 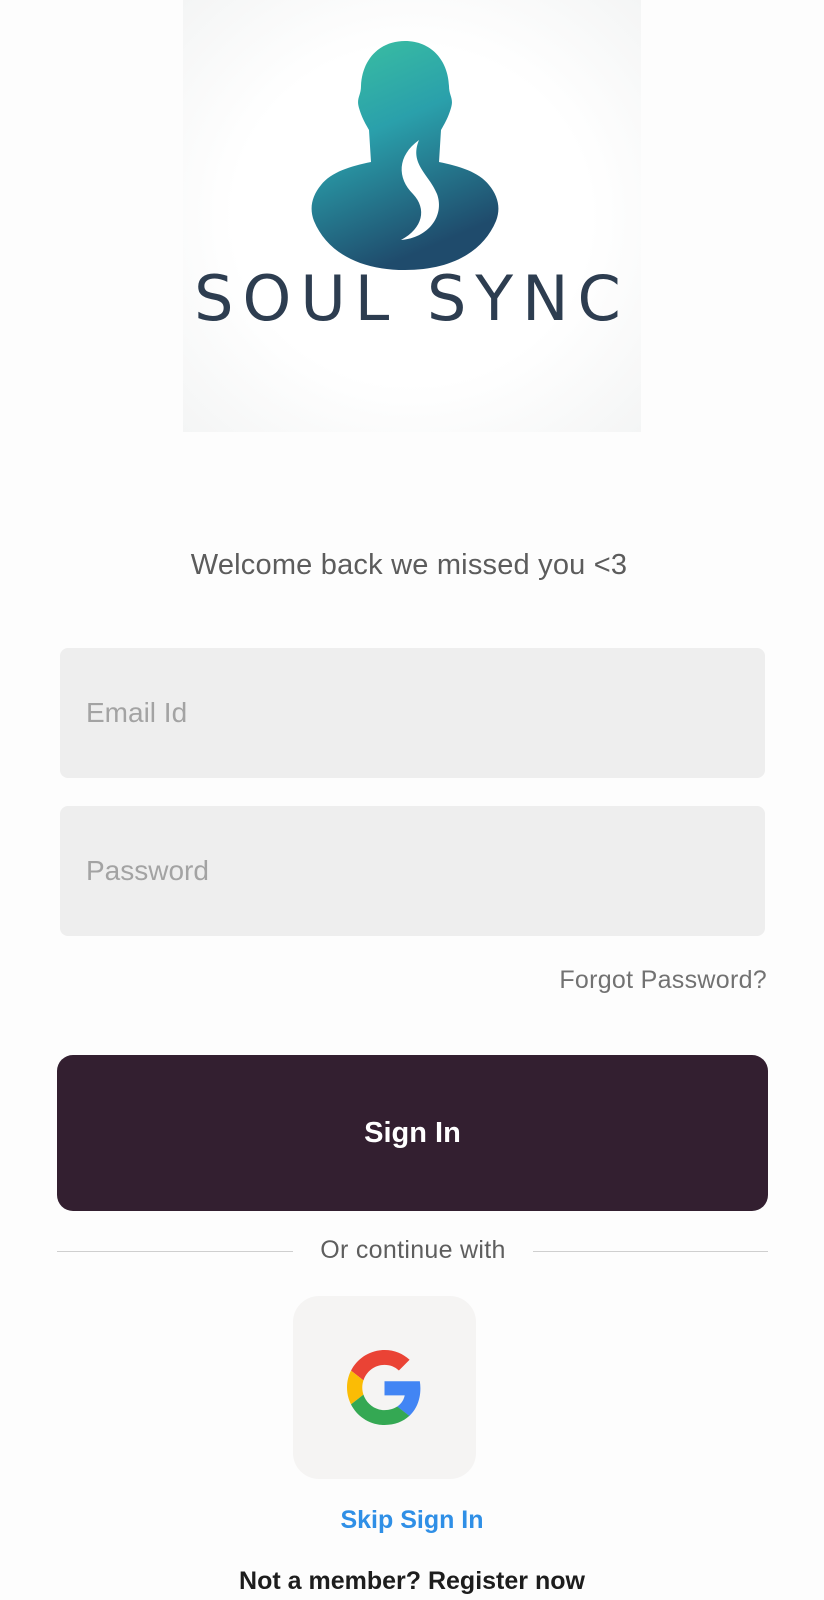 What do you see at coordinates (409, 565) in the screenshot?
I see `welcome-message: Welcome back we missed you <3` at bounding box center [409, 565].